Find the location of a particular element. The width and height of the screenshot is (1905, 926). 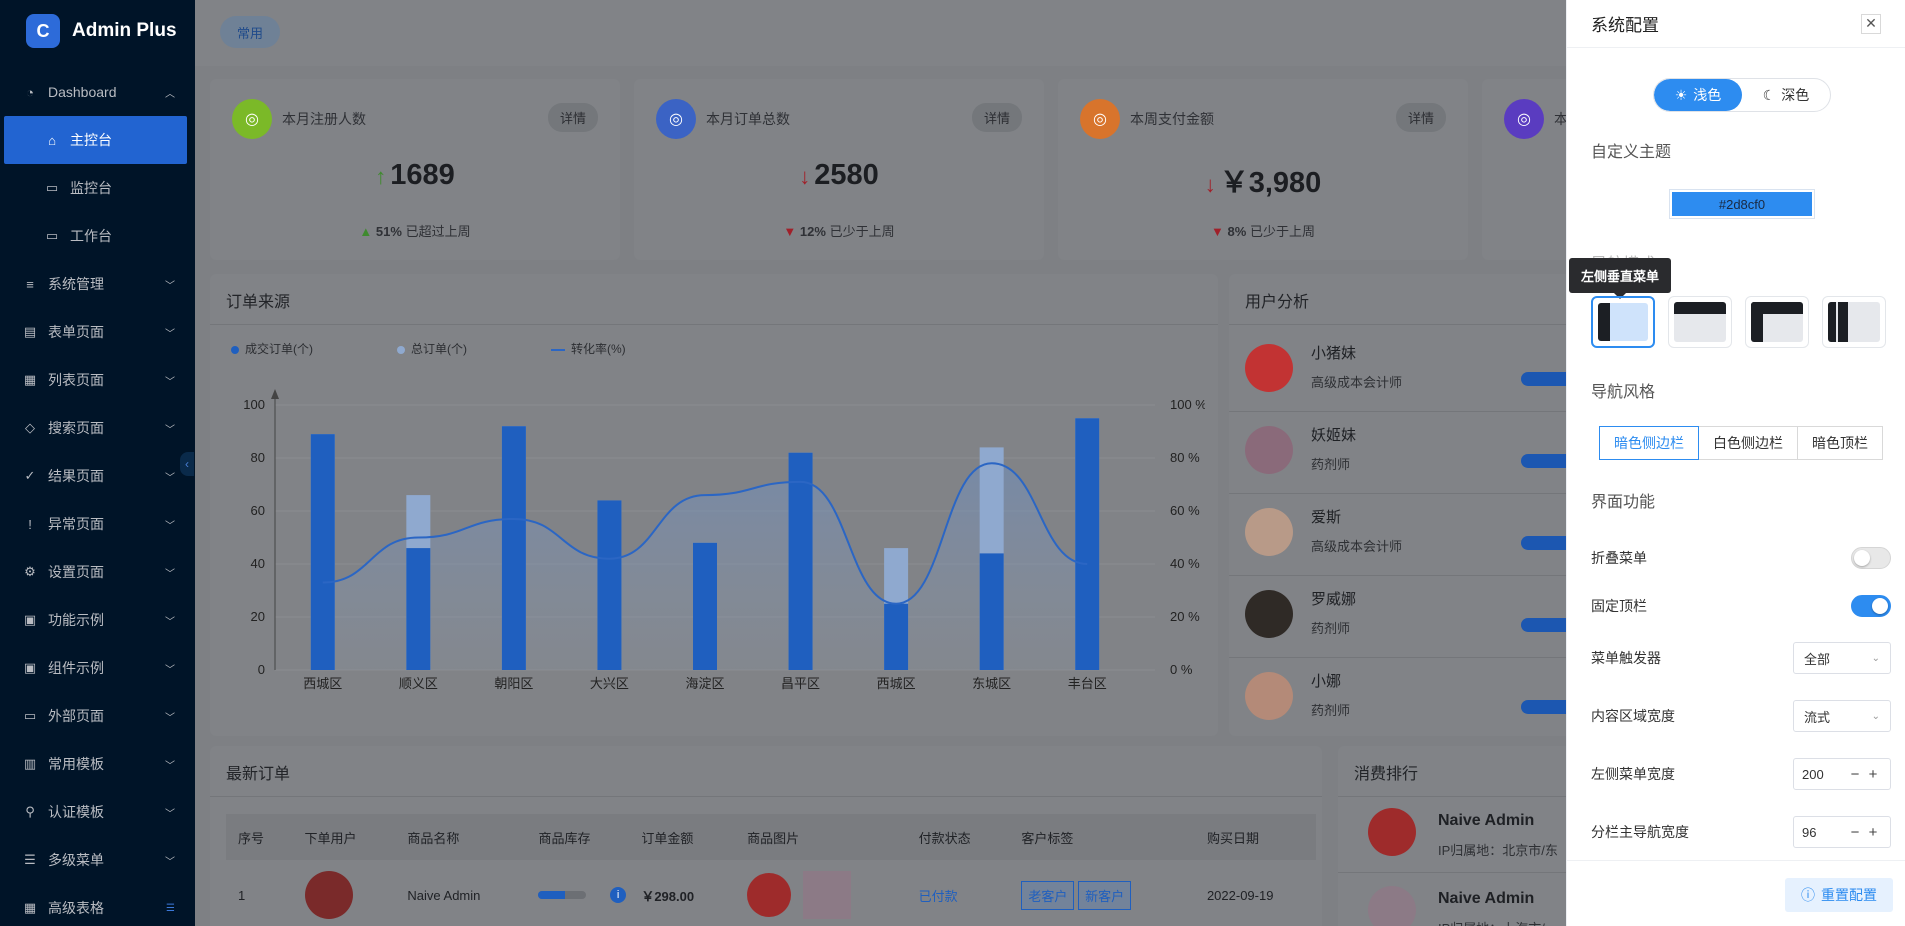

collapse-menu-label: 折叠菜单 is located at coordinates (1619, 558).